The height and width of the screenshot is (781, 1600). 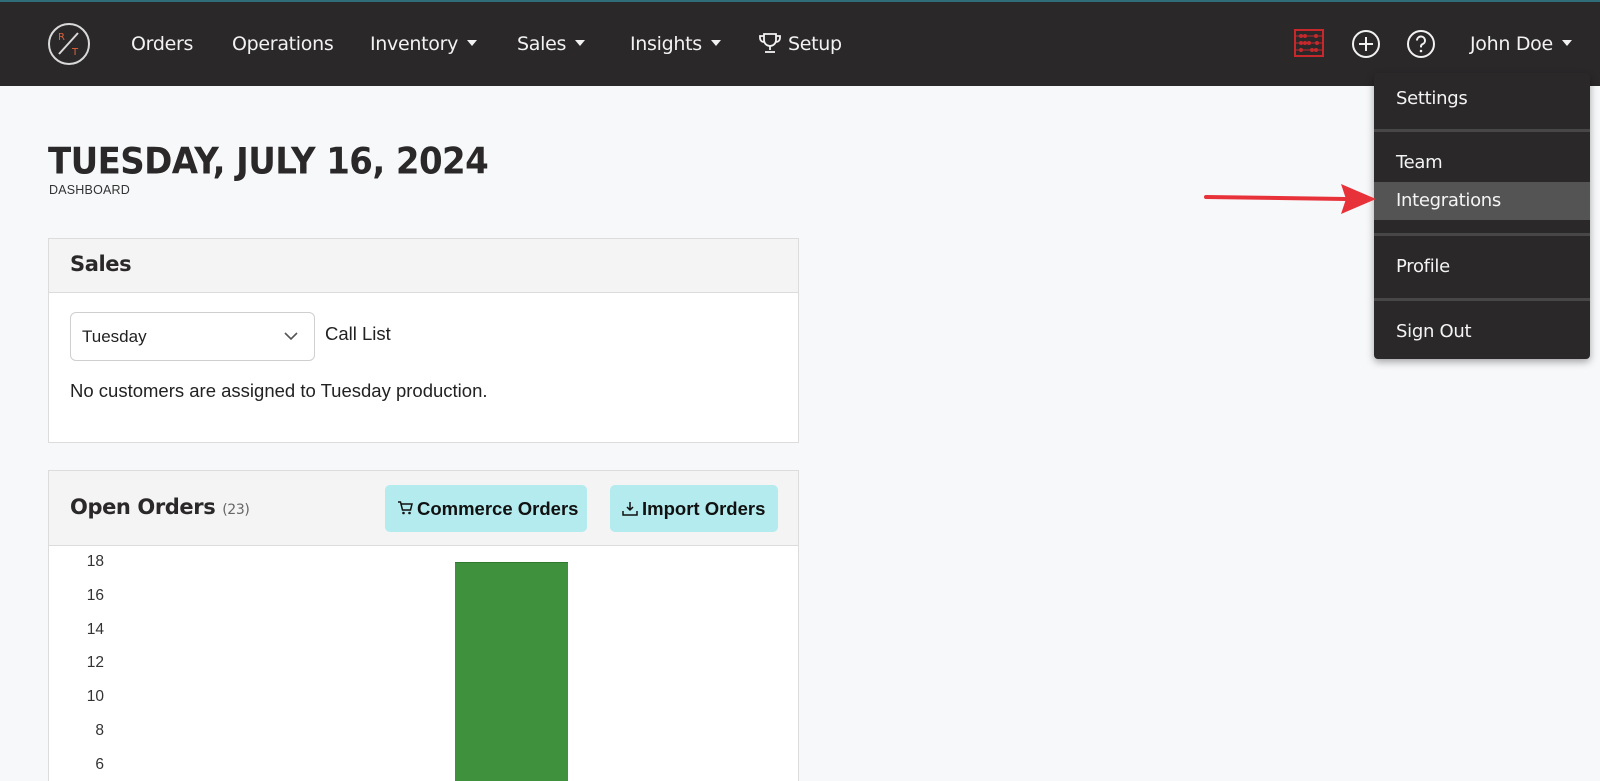 I want to click on sales-panel-header: Sales, so click(x=423, y=266).